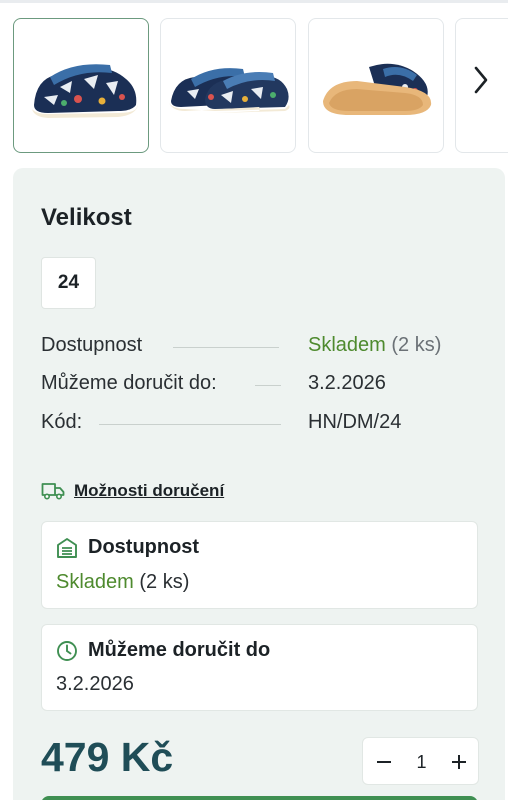  Describe the element at coordinates (144, 547) in the screenshot. I see `availability-card-title-text: Dostupnost` at that location.